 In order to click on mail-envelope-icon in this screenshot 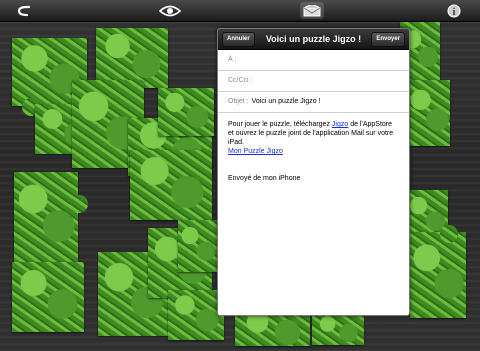, I will do `click(312, 10)`.